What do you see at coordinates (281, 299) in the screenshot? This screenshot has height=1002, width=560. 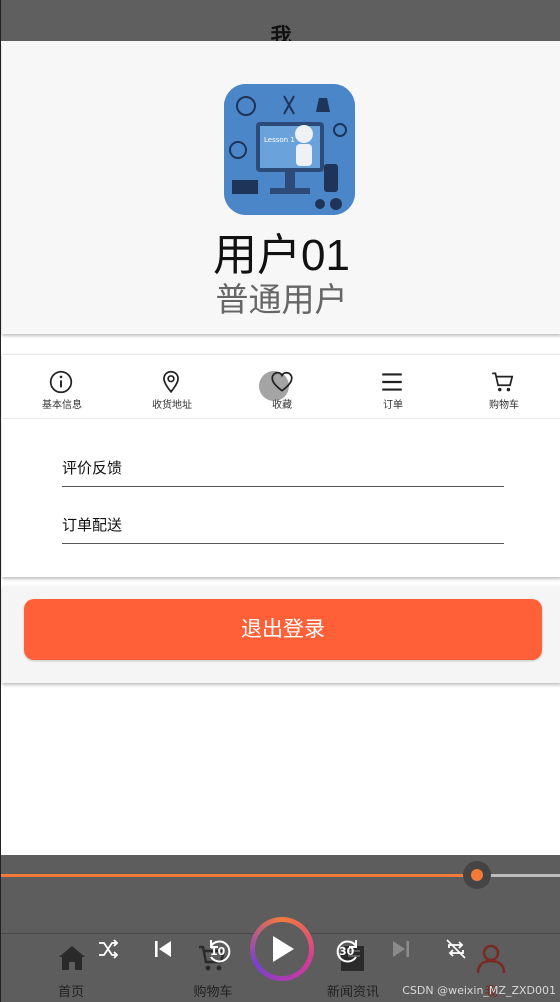 I see `user-role: 普通用户` at bounding box center [281, 299].